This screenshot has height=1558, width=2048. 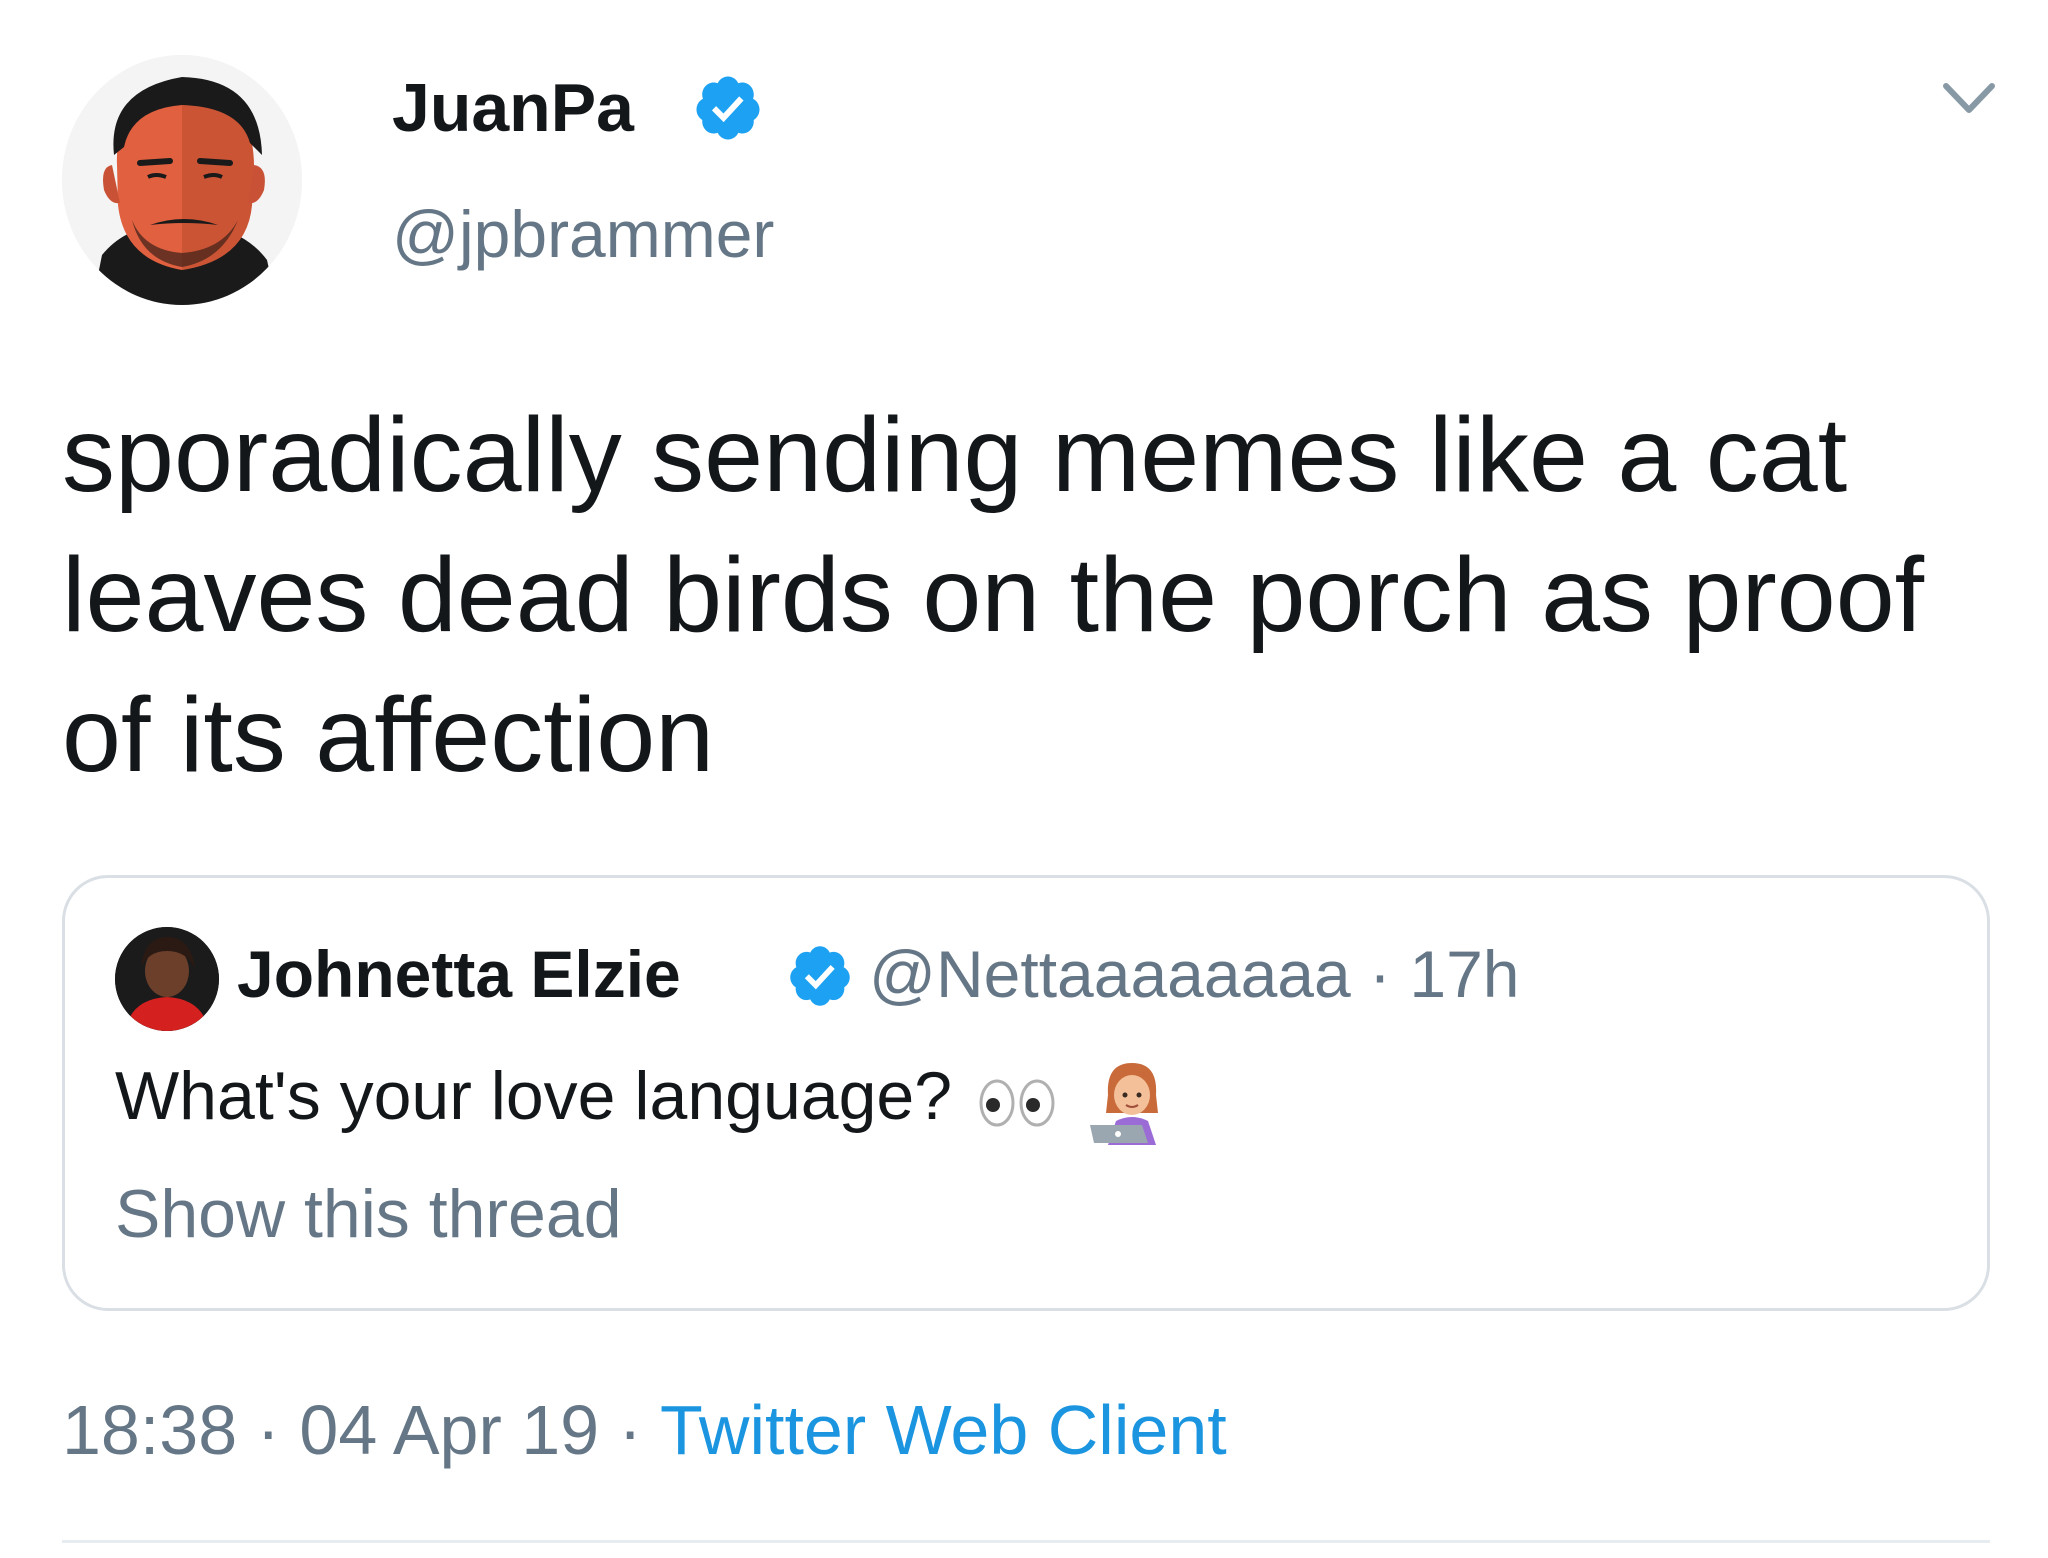 I want to click on quoted-tweet-text: What's your love language?, so click(x=534, y=1096).